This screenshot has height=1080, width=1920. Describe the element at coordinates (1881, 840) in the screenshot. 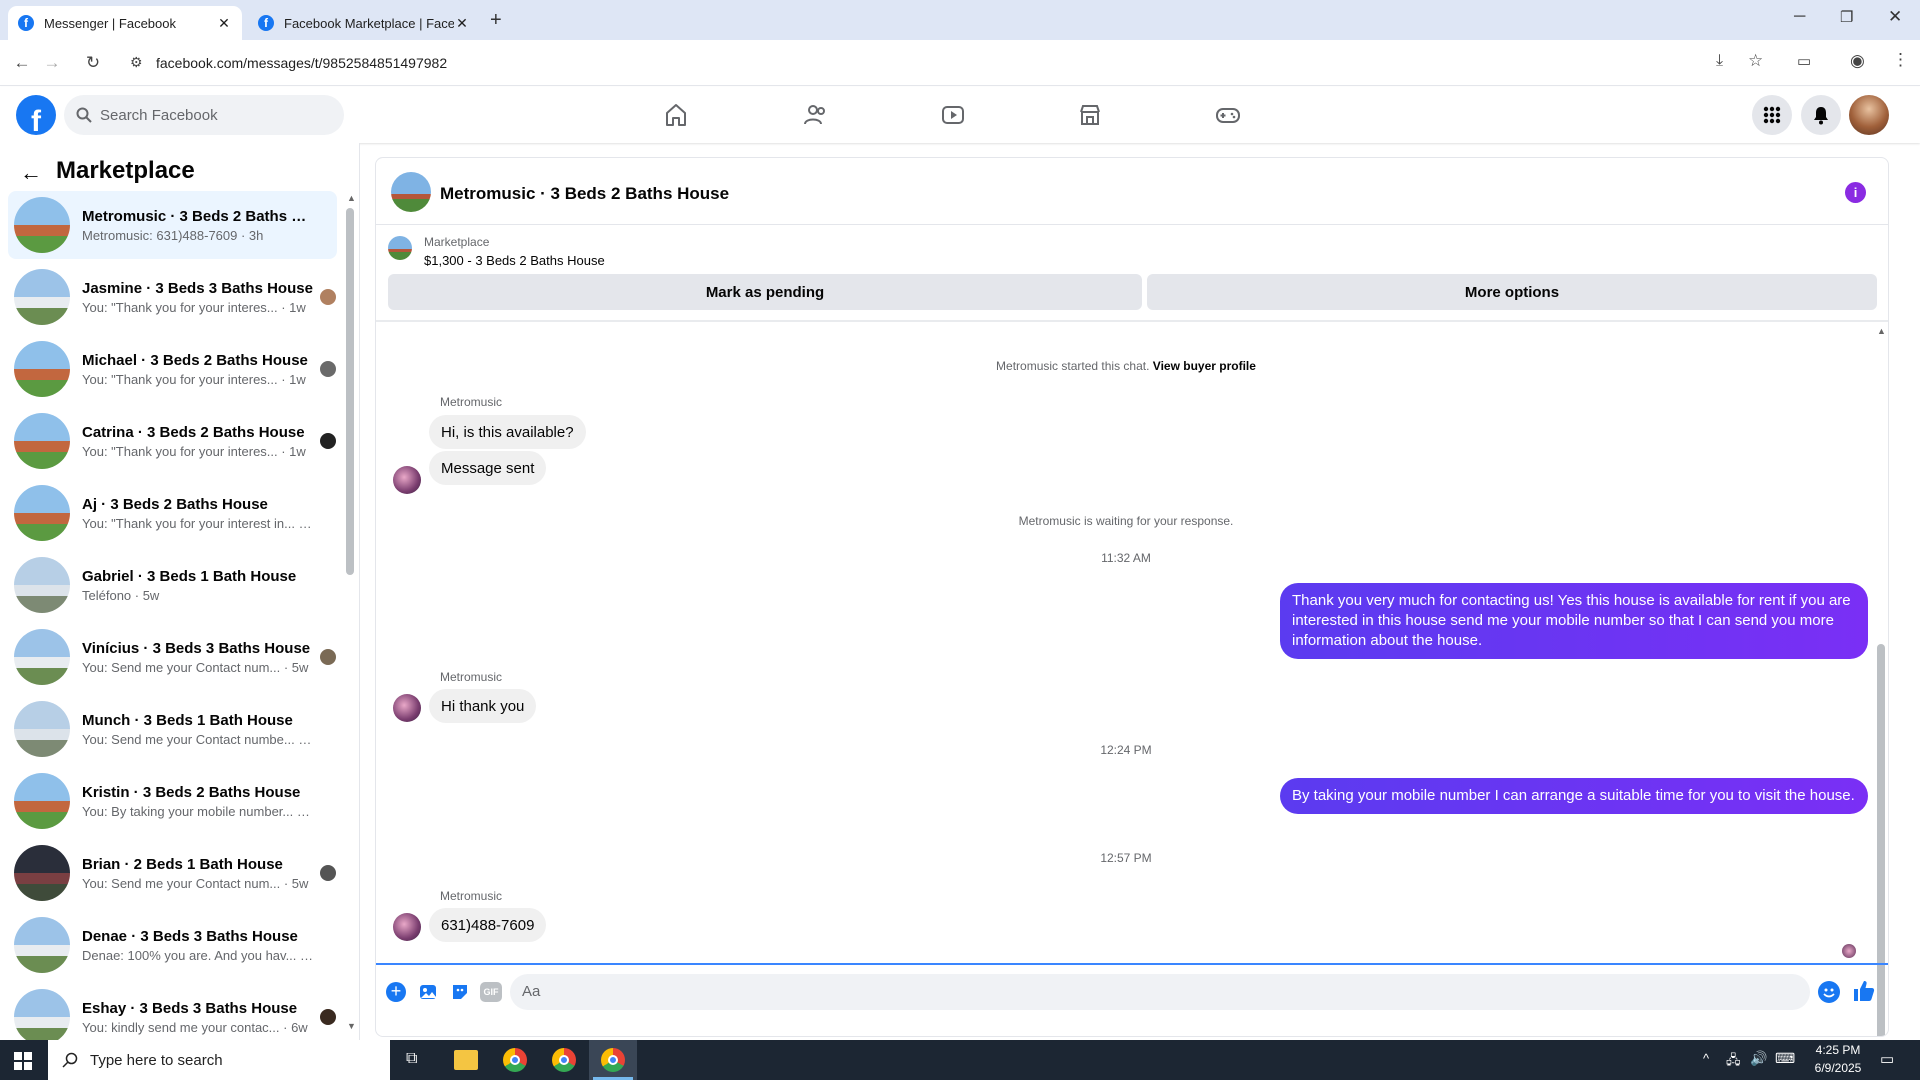

I see `chat-scrollbar` at that location.